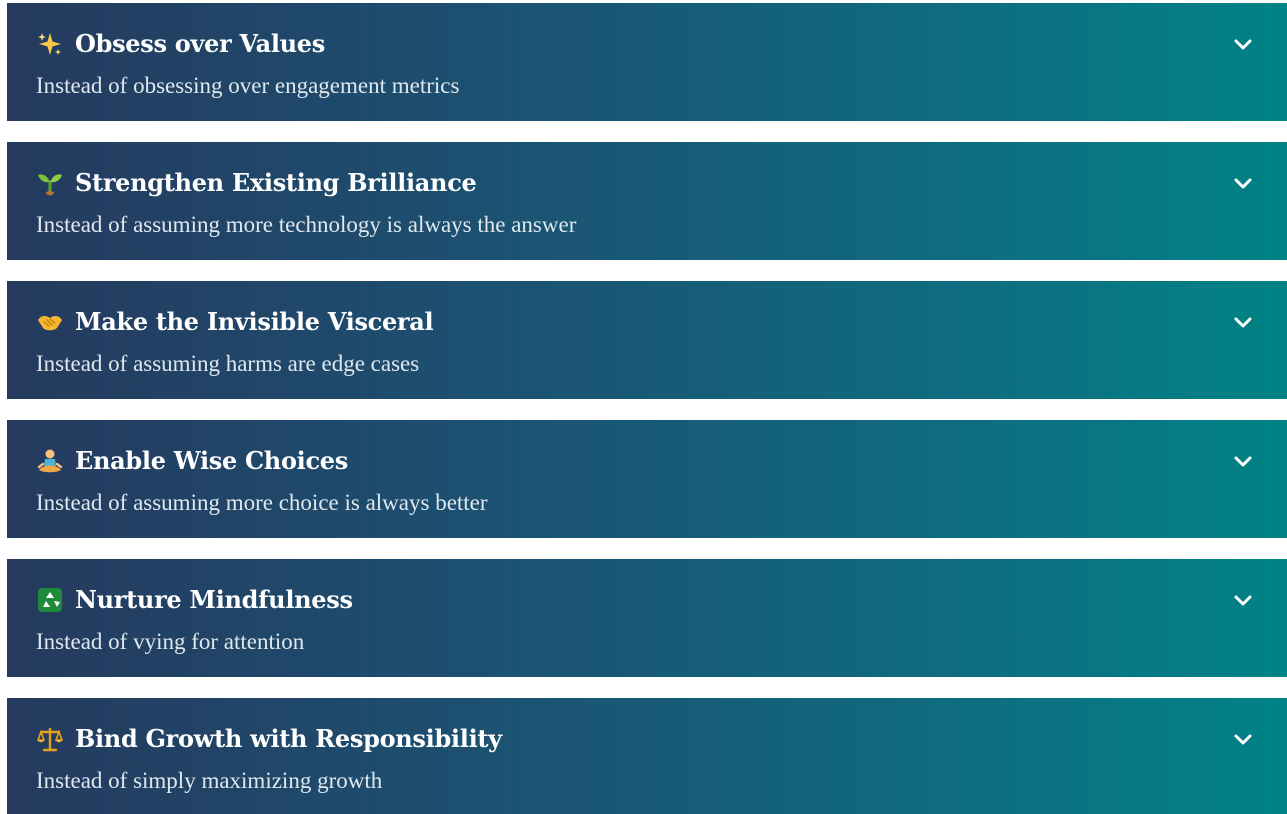 This screenshot has height=814, width=1287. What do you see at coordinates (50, 44) in the screenshot?
I see `sparkles-icon` at bounding box center [50, 44].